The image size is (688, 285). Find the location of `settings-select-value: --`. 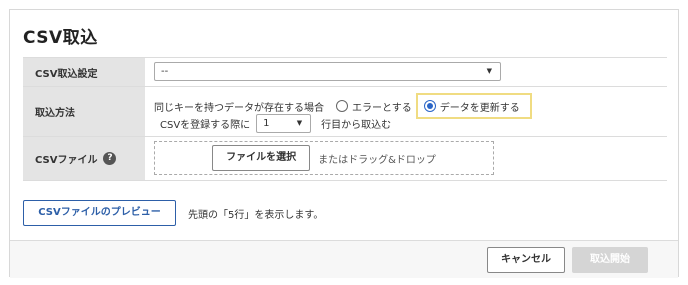

settings-select-value: -- is located at coordinates (165, 71).